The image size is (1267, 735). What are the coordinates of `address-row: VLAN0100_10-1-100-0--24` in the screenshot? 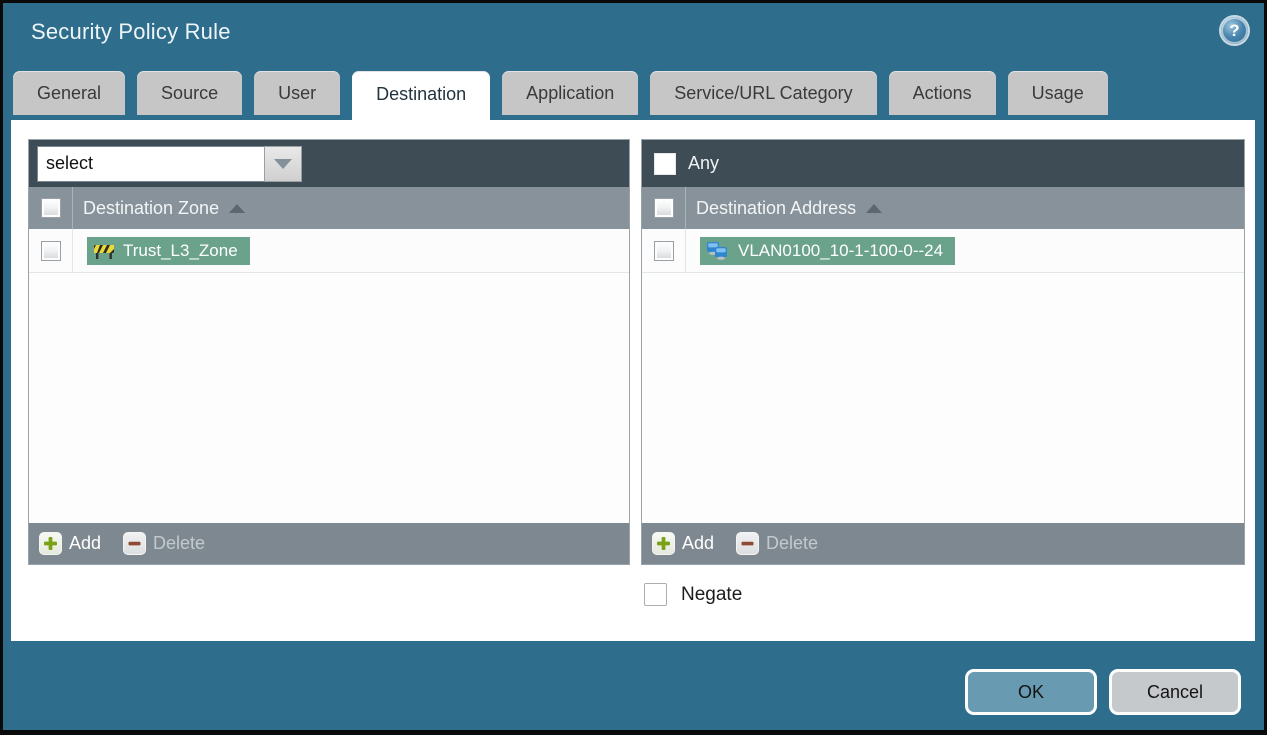 It's located at (943, 251).